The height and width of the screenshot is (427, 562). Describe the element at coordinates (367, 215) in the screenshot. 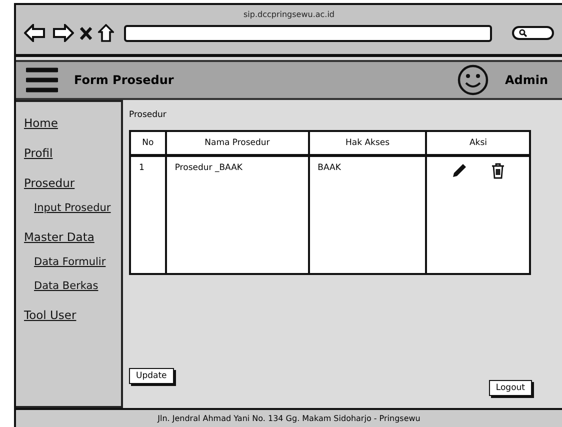

I see `table-cell: BAAK` at that location.